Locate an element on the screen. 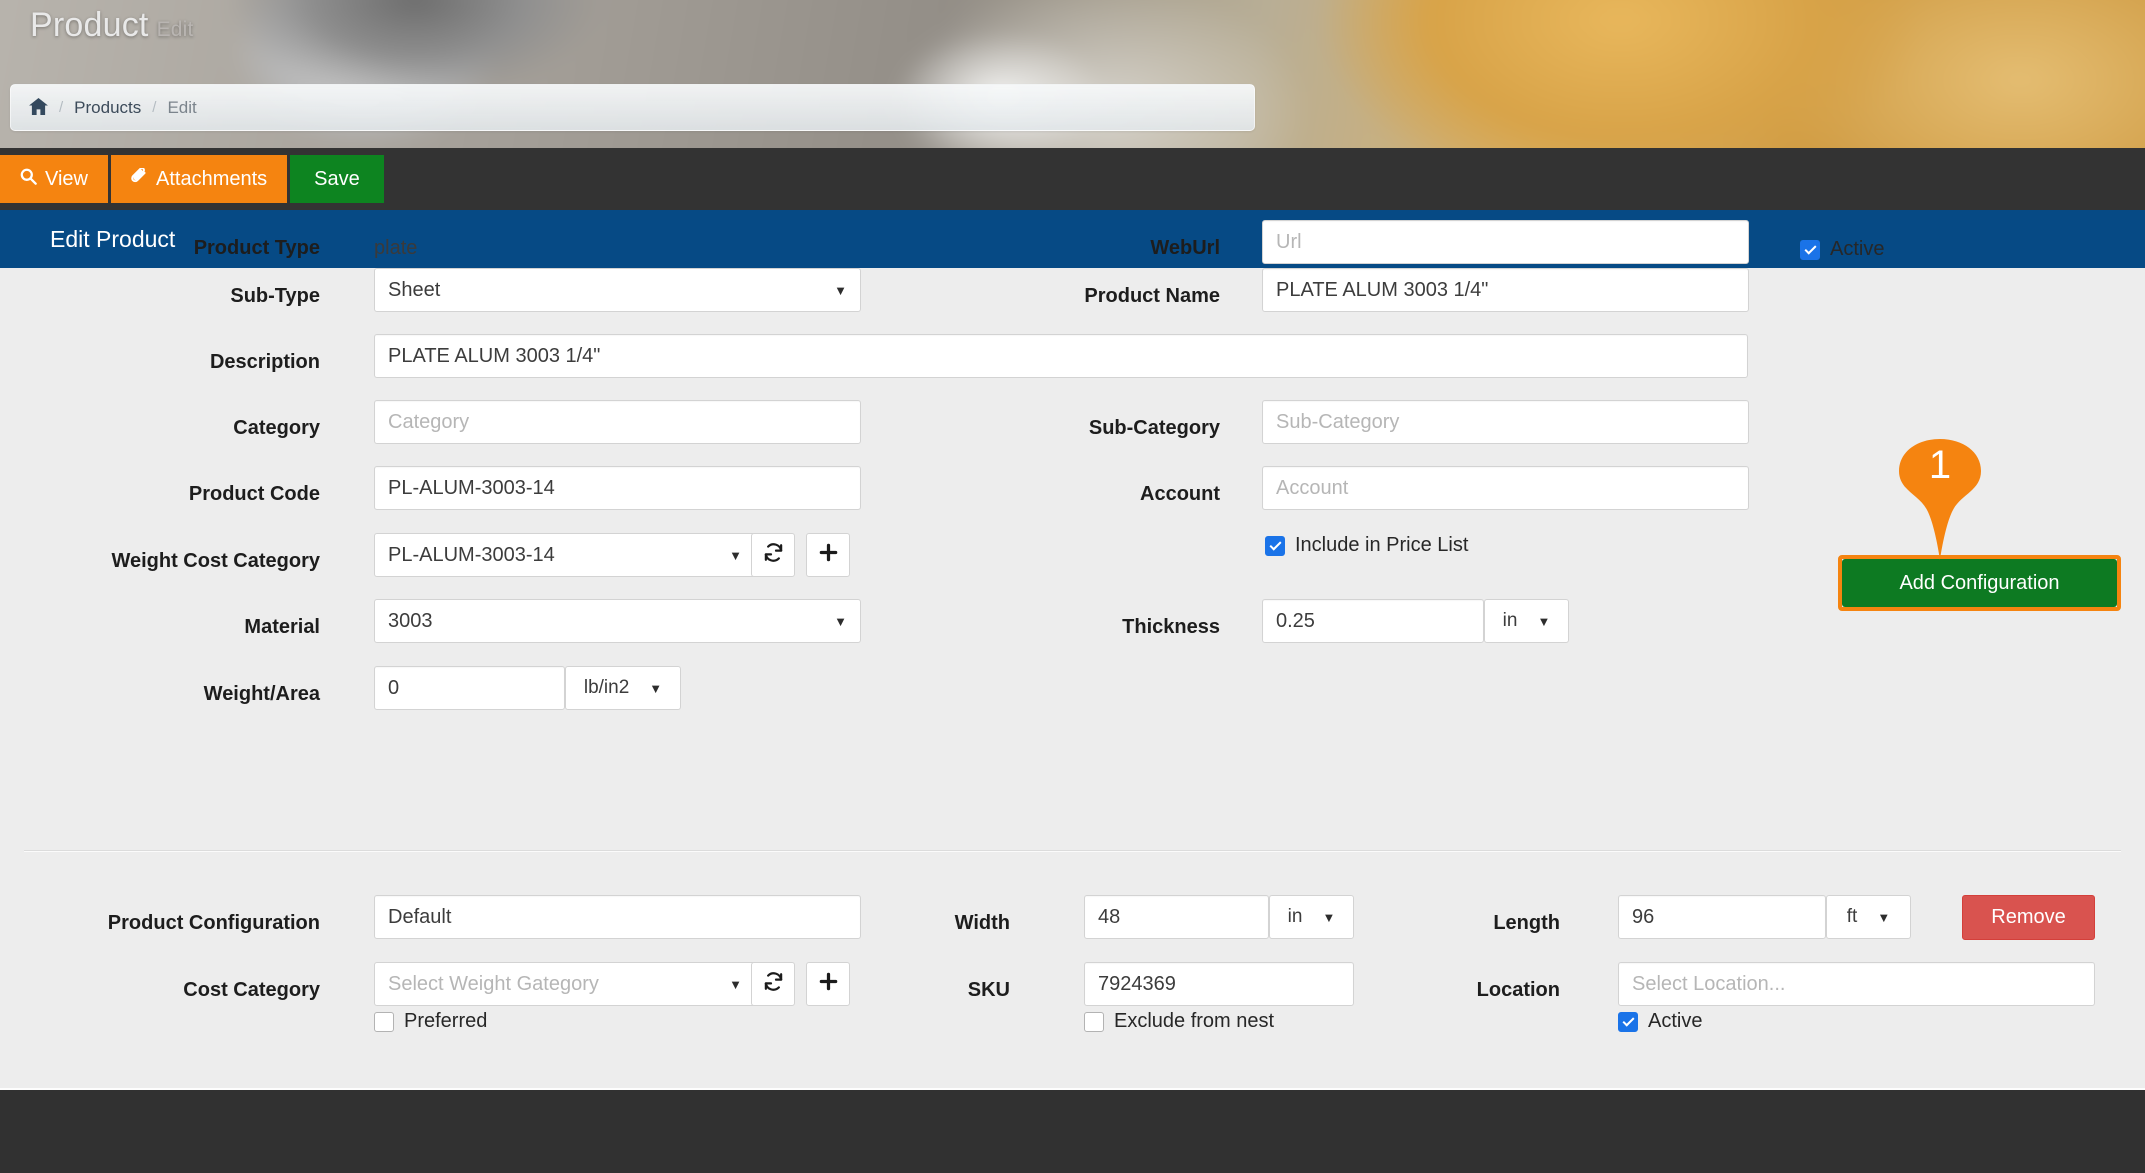 The width and height of the screenshot is (2145, 1173). breadcrumb-item-products: Products is located at coordinates (107, 108).